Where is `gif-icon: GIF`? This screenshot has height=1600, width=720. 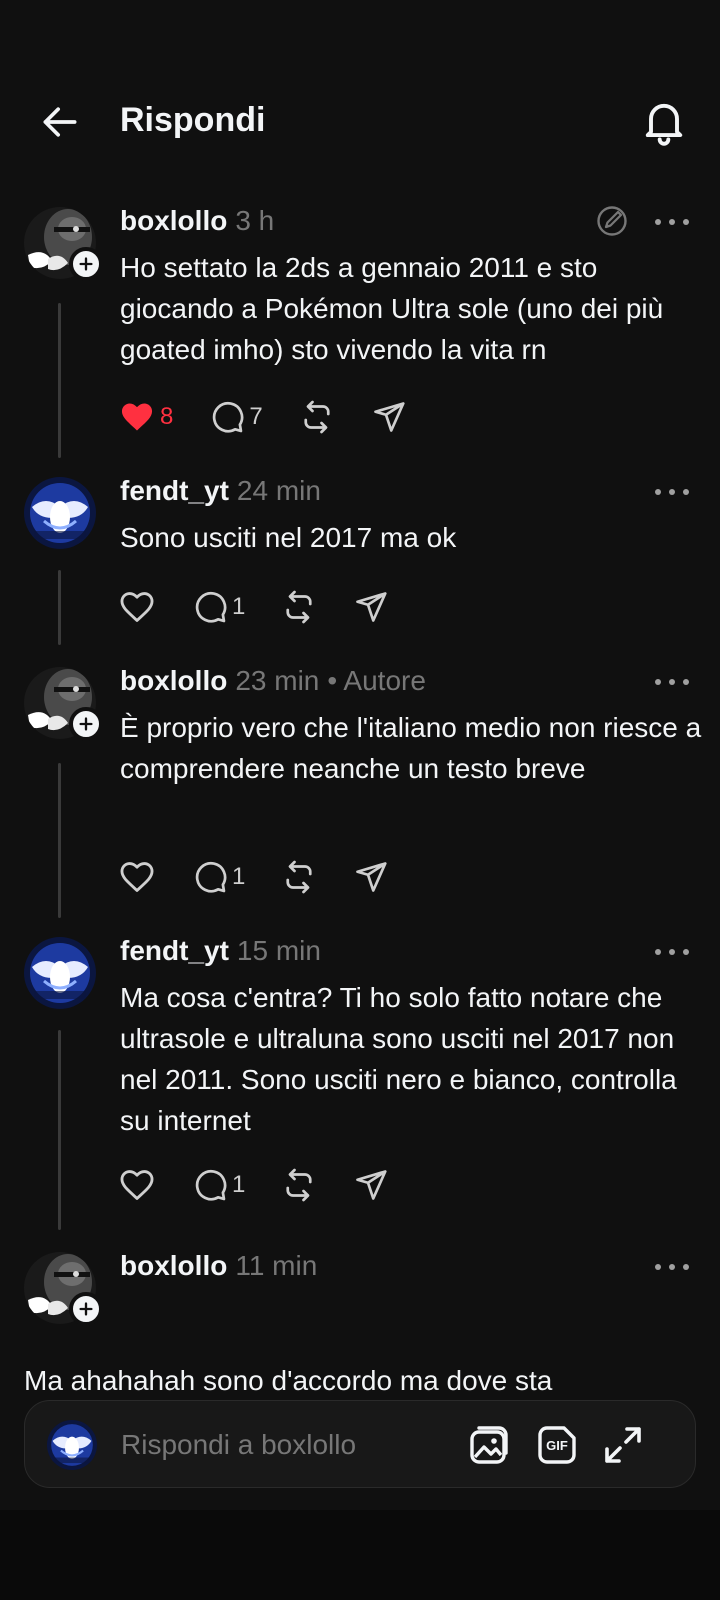 gif-icon: GIF is located at coordinates (557, 1445).